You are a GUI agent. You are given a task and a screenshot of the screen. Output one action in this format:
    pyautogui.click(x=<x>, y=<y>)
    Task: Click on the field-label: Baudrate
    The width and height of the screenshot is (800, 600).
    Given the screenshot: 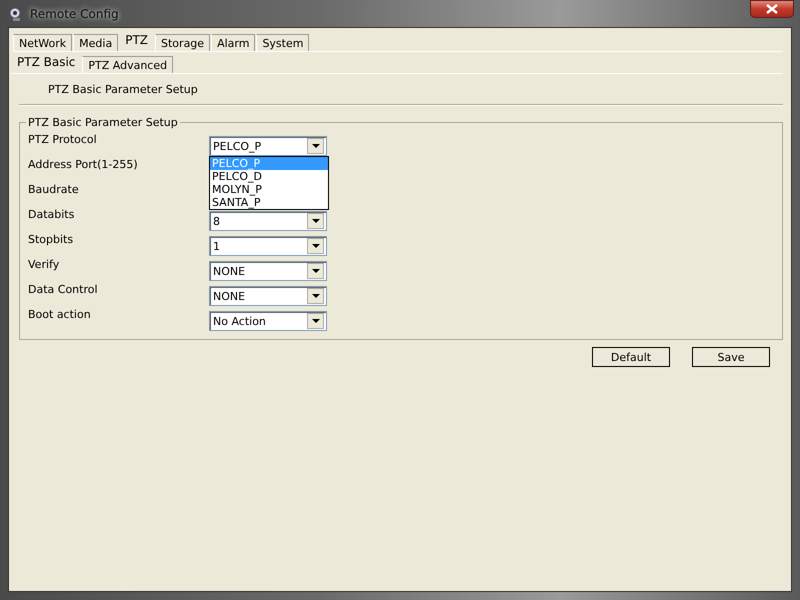 What is the action you would take?
    pyautogui.click(x=54, y=189)
    